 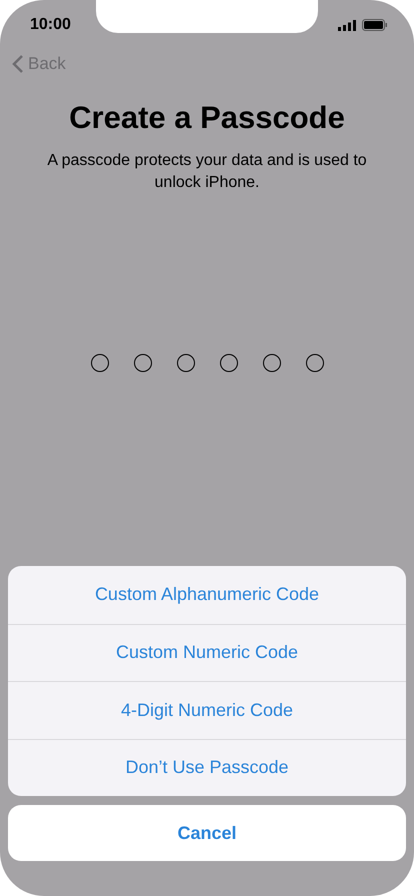 I want to click on sheet-option: Don’t Use Passcode, so click(x=207, y=767).